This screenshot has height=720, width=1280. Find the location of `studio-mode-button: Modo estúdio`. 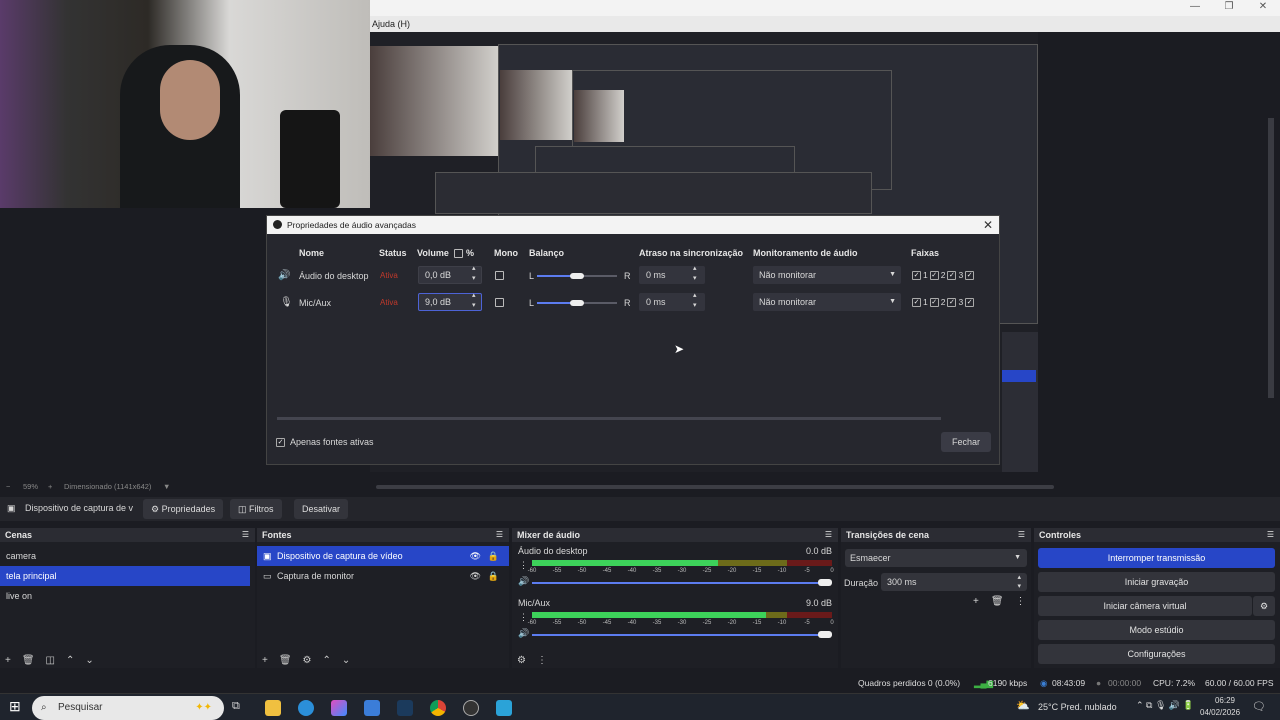

studio-mode-button: Modo estúdio is located at coordinates (1156, 630).